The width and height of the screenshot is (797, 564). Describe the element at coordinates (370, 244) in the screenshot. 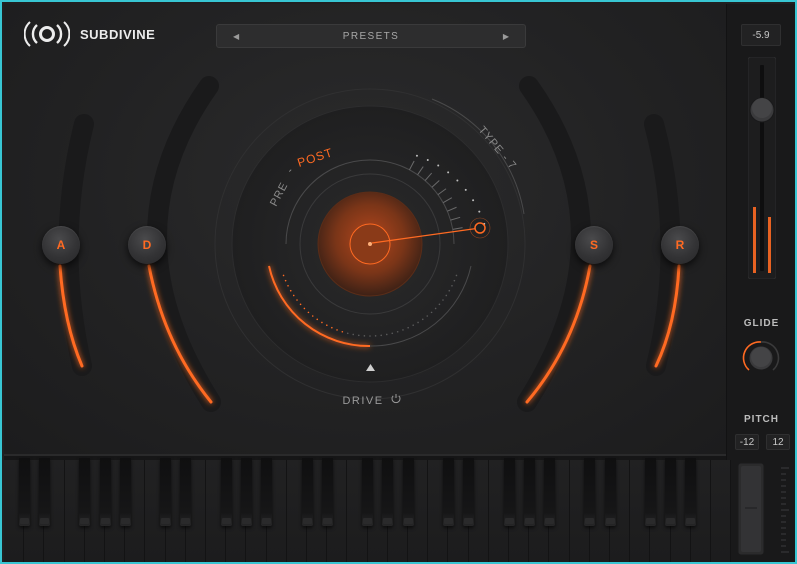

I see `drive-core-dot` at that location.